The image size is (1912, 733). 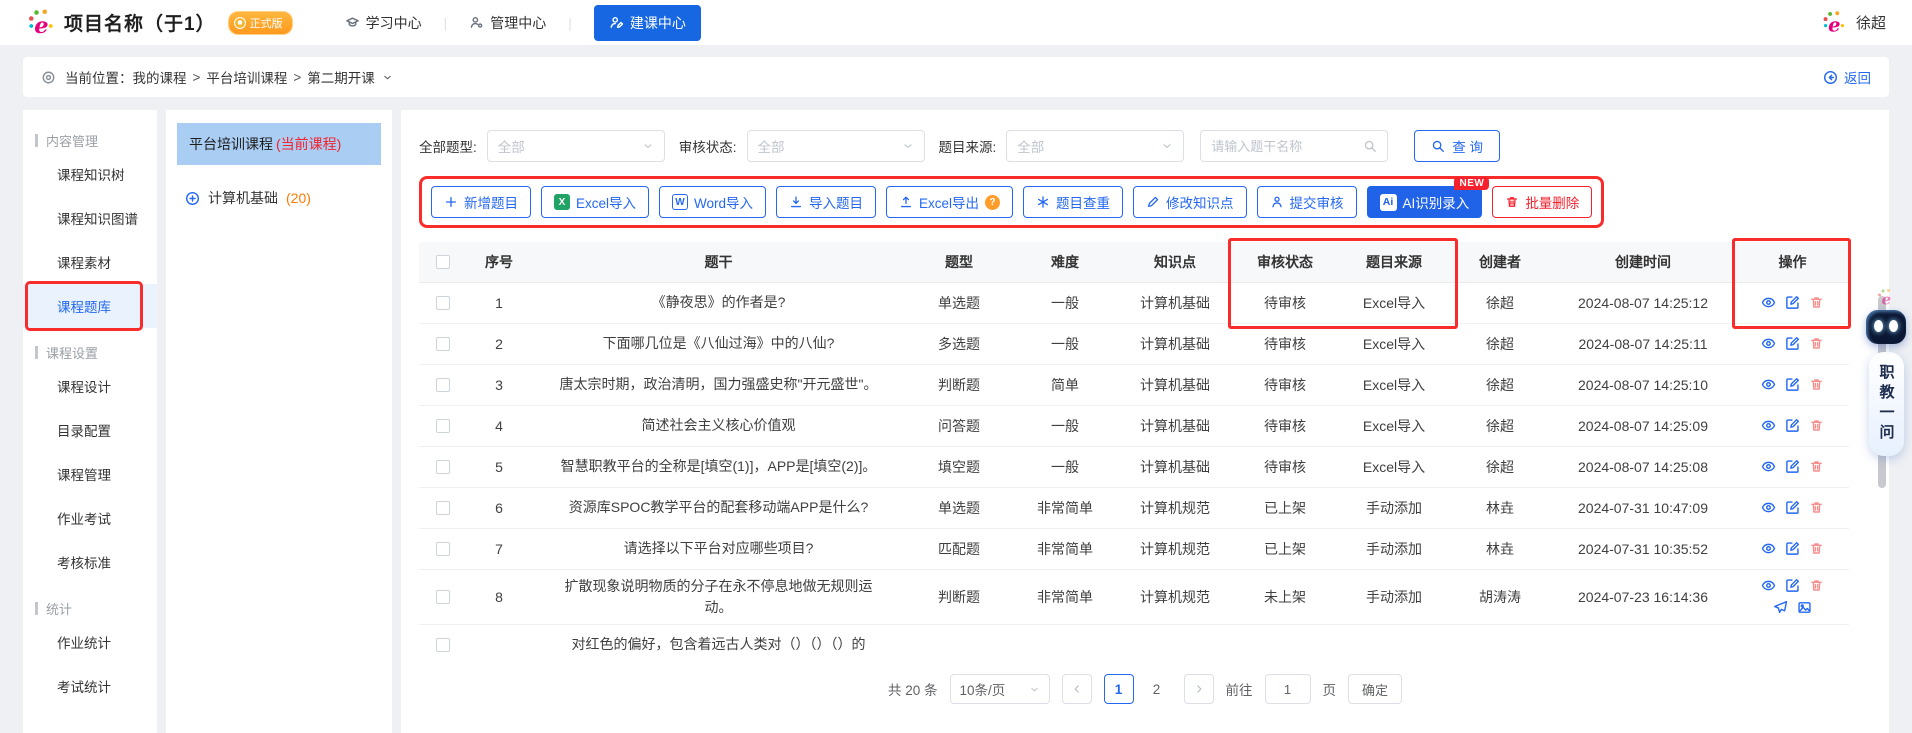 What do you see at coordinates (279, 198) in the screenshot?
I see `tree-node-computer-basics: 计算机基础 (20)` at bounding box center [279, 198].